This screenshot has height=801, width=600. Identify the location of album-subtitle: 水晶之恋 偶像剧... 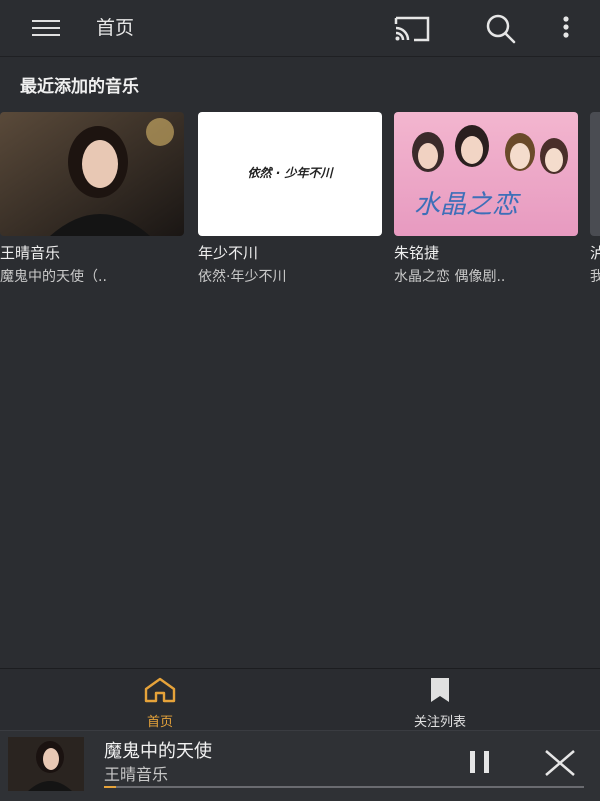
(450, 275).